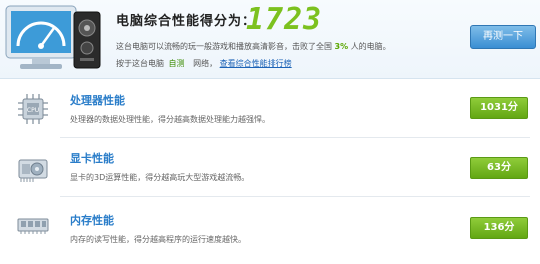  I want to click on retest-button: 再测一下, so click(503, 37).